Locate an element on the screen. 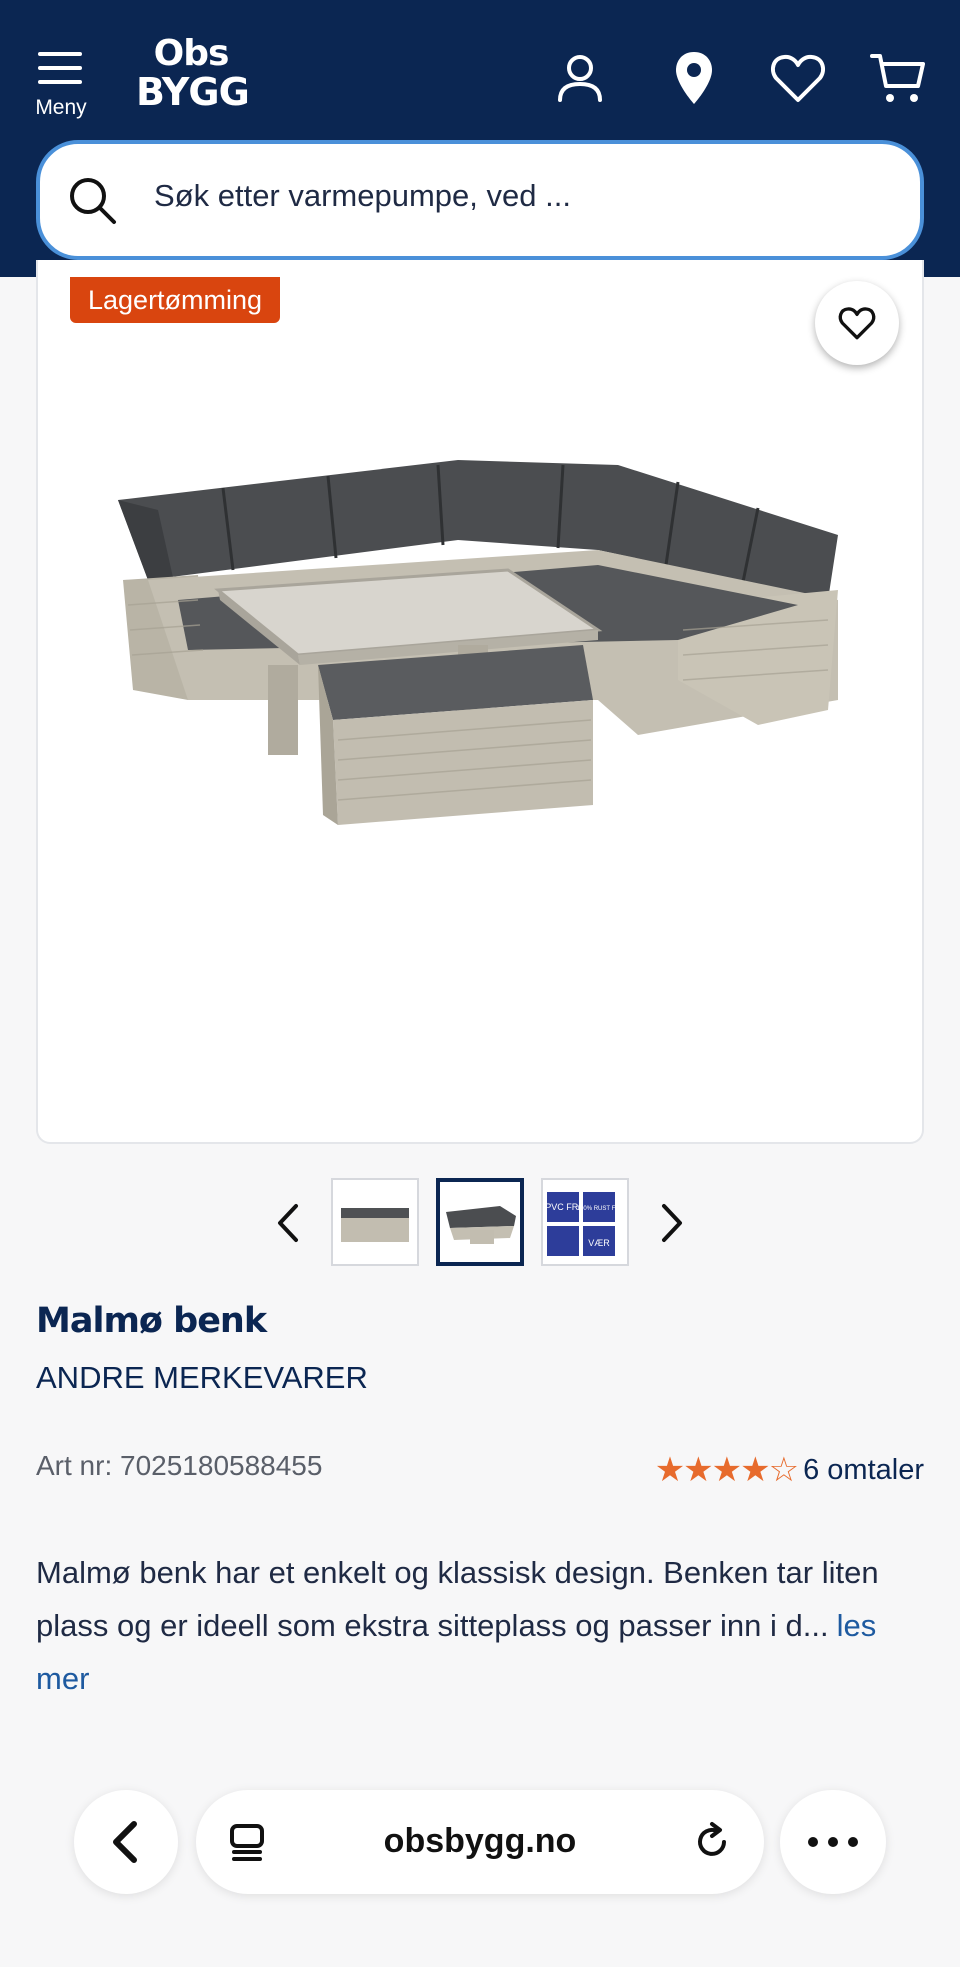 The image size is (960, 1967). obs-bygg-logo: Obs BYGG is located at coordinates (193, 75).